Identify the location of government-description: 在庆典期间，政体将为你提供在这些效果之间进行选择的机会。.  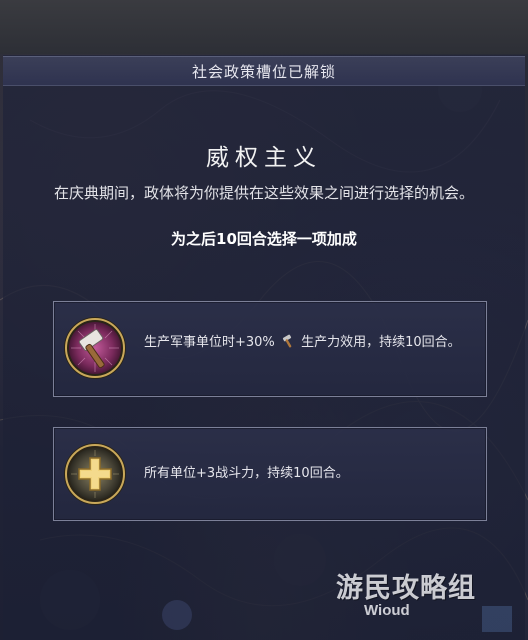
(263, 193).